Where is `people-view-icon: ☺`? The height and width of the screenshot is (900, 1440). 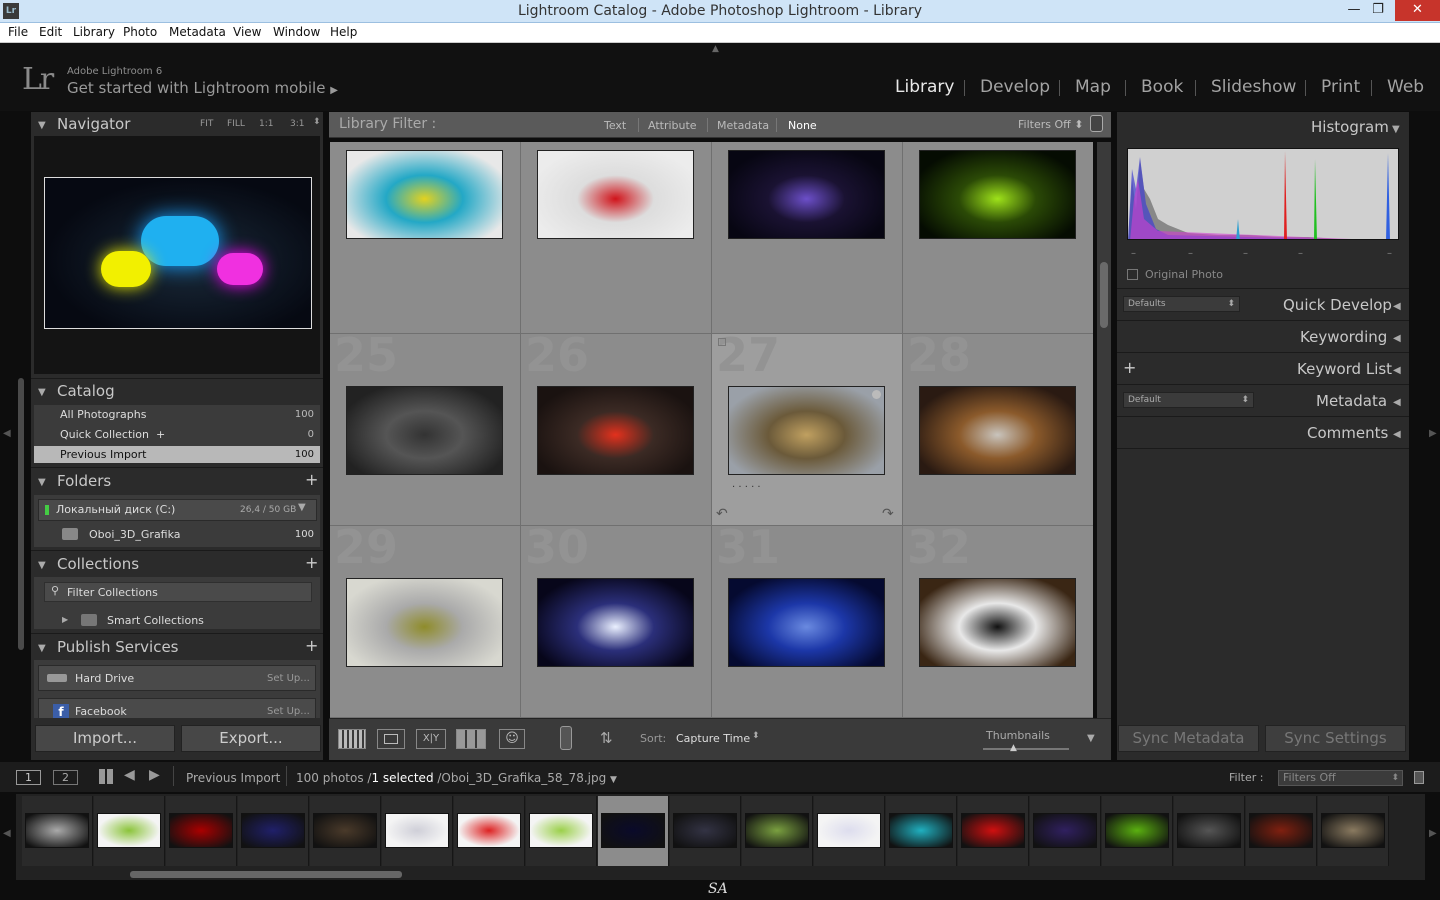
people-view-icon: ☺ is located at coordinates (512, 739).